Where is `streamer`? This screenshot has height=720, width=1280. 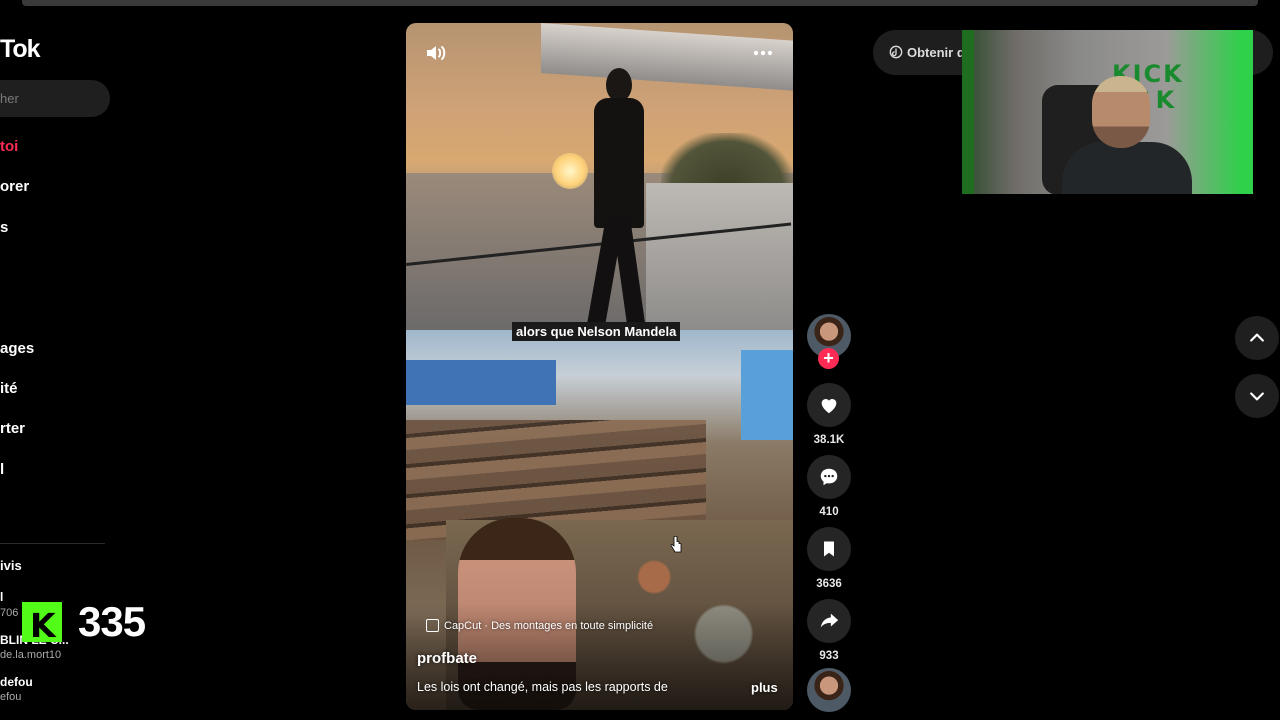 streamer is located at coordinates (1127, 132).